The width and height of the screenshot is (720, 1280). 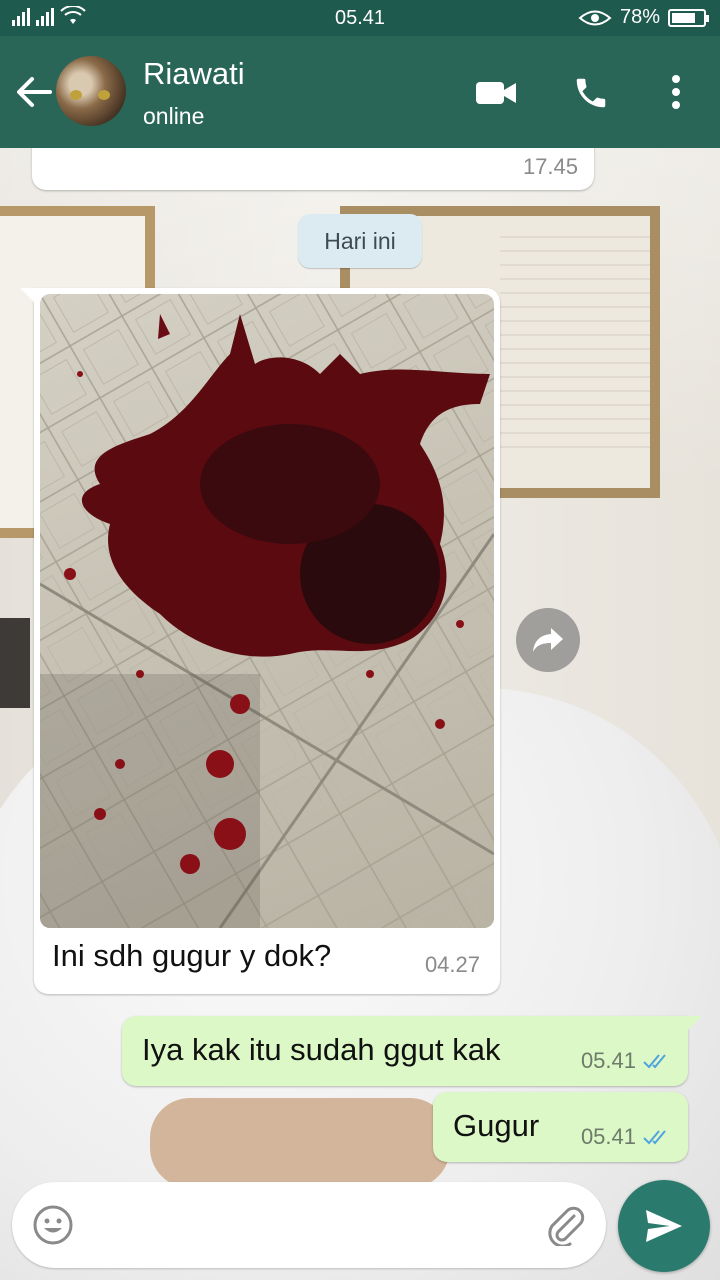 I want to click on contact-name: Riawati, so click(x=194, y=74).